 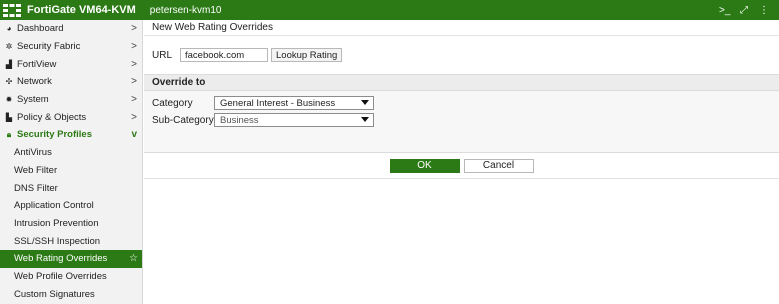 What do you see at coordinates (9, 64) in the screenshot?
I see `fortiview-icon: ▟` at bounding box center [9, 64].